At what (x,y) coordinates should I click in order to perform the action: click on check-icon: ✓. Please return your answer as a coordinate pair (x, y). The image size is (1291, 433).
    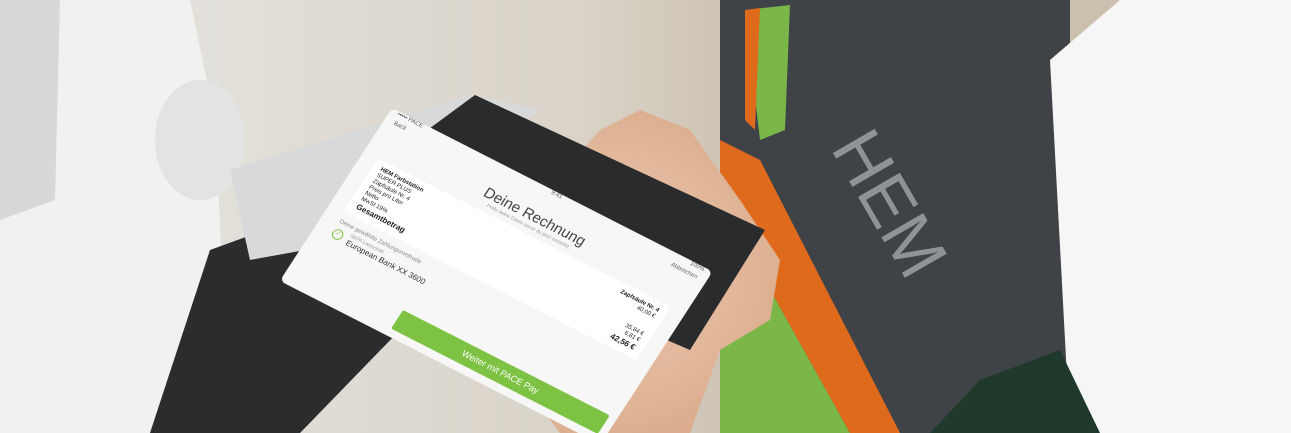
    Looking at the image, I should click on (337, 234).